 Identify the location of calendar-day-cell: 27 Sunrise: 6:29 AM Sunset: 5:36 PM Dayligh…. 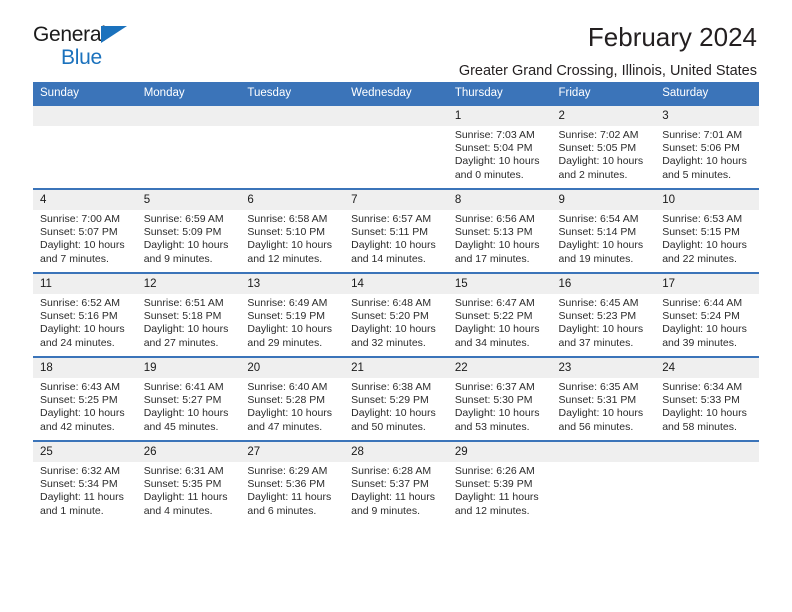
(292, 482).